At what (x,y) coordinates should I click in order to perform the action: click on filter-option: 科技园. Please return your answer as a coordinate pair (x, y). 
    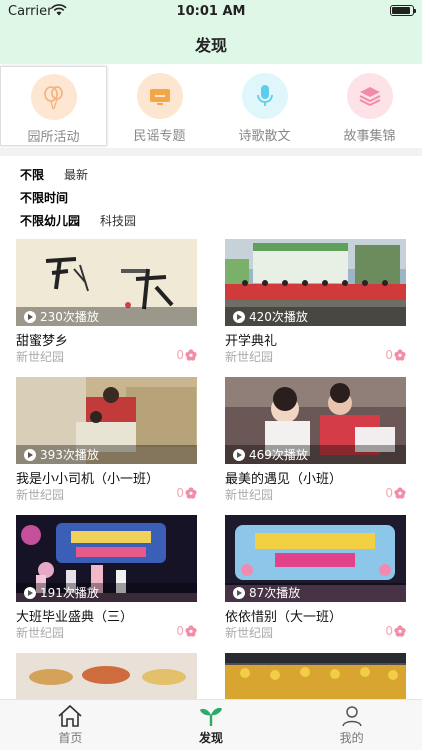
    Looking at the image, I should click on (118, 220).